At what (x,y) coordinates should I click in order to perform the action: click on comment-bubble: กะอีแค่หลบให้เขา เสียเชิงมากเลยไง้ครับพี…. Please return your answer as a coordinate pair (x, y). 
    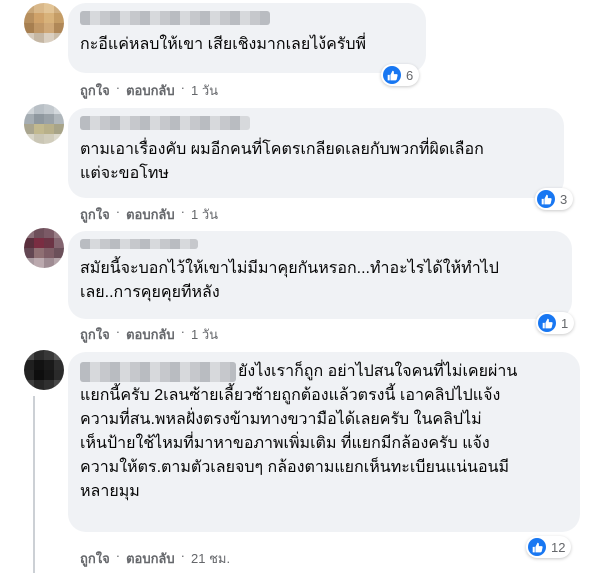
    Looking at the image, I should click on (247, 38).